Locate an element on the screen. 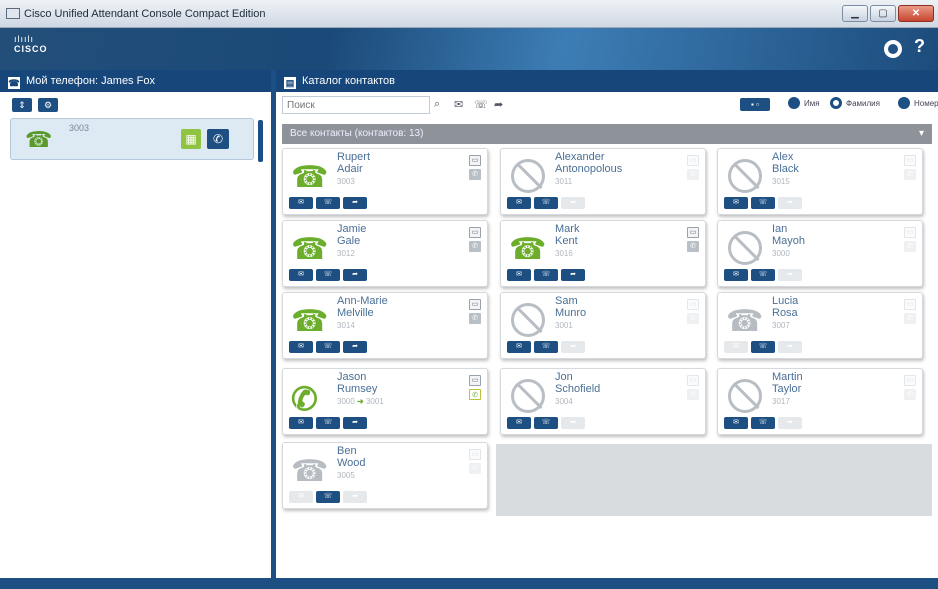 The height and width of the screenshot is (589, 938). phone-filter-icon: ☏ is located at coordinates (481, 104).